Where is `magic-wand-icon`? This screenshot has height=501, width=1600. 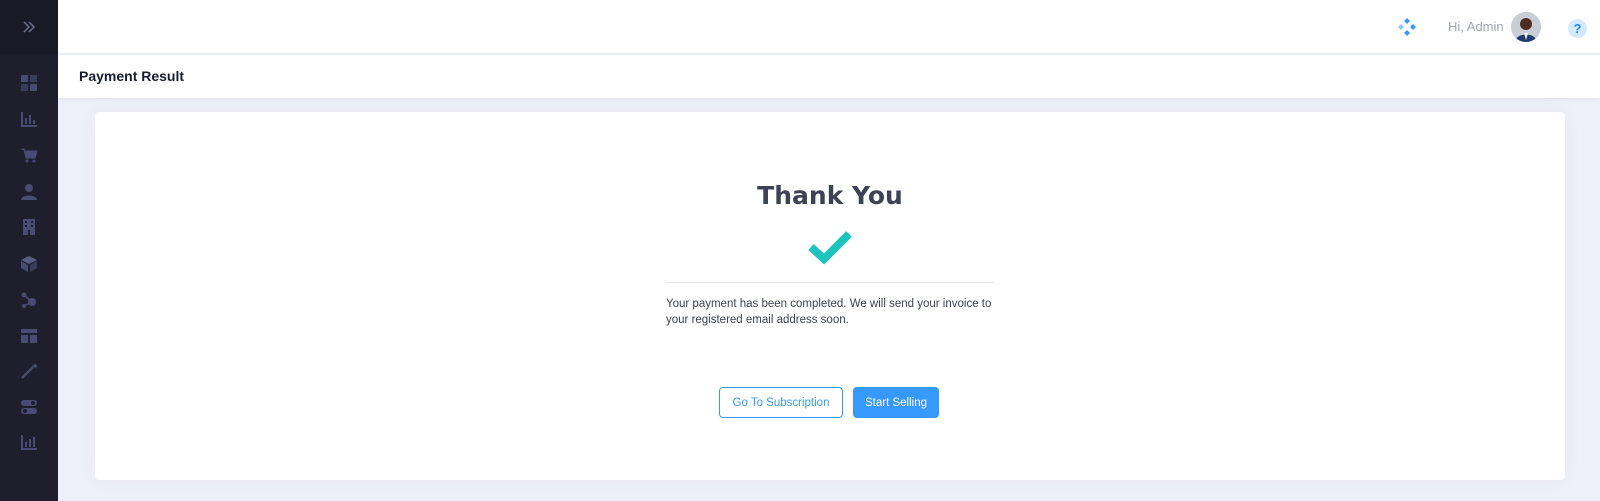 magic-wand-icon is located at coordinates (29, 371).